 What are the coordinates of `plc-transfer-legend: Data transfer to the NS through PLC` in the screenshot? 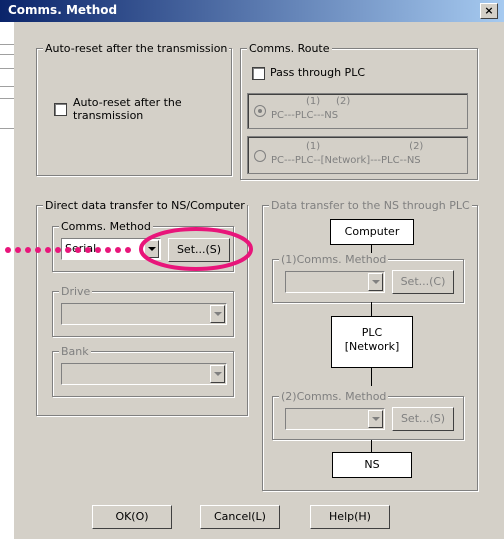 It's located at (370, 205).